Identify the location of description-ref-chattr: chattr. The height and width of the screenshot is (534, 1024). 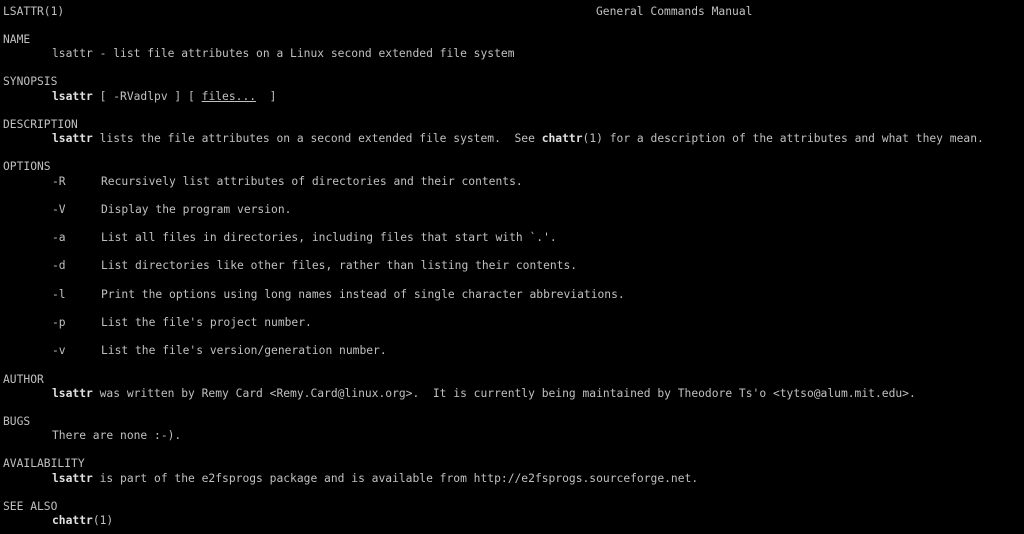
(562, 138).